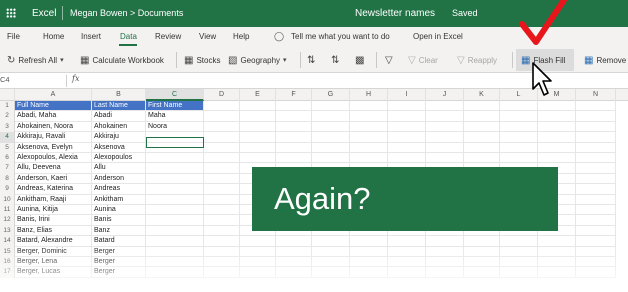  What do you see at coordinates (128, 36) in the screenshot?
I see `tab-data: Data` at bounding box center [128, 36].